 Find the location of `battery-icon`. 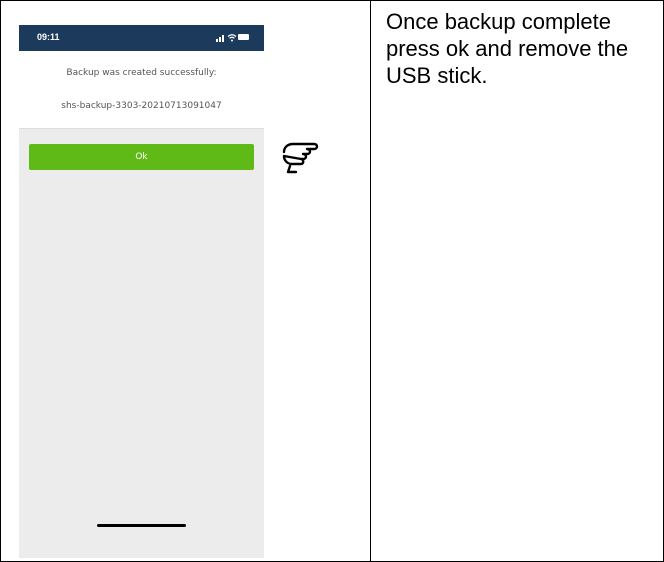

battery-icon is located at coordinates (243, 37).